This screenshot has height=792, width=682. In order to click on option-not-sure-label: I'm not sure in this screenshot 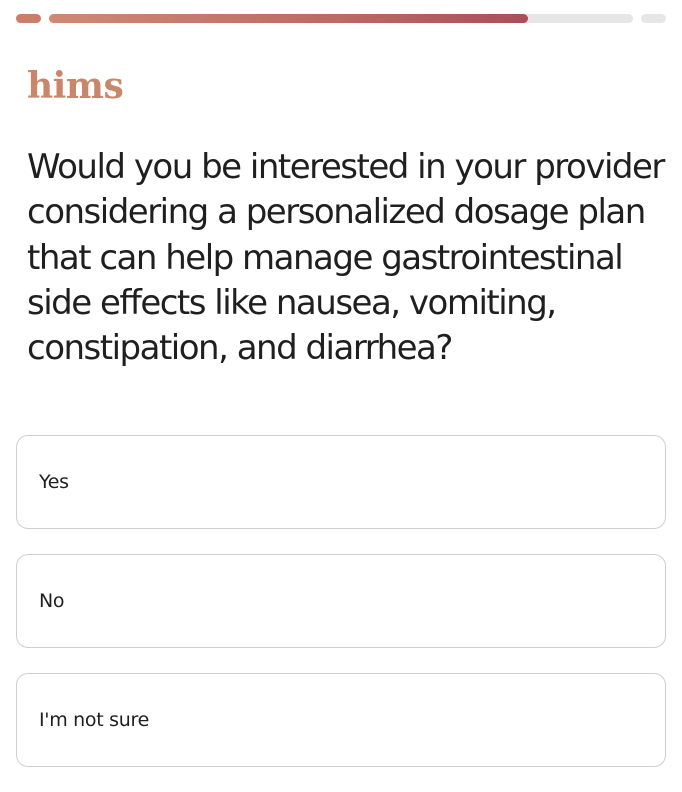, I will do `click(94, 720)`.